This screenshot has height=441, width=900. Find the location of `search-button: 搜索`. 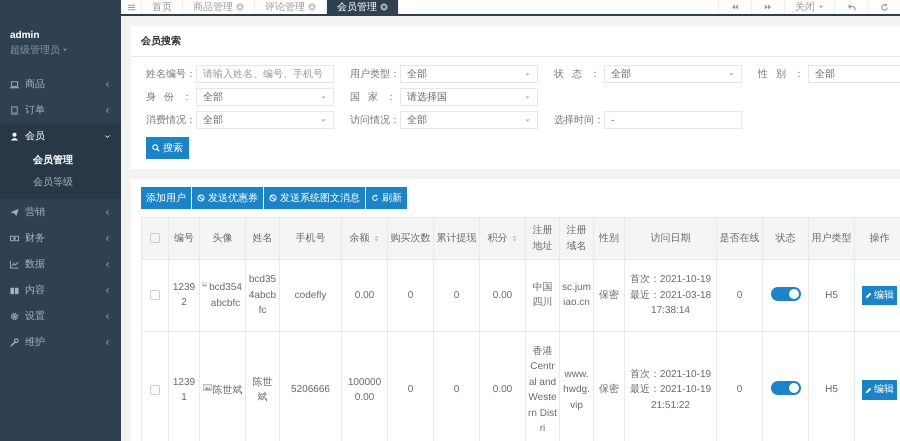

search-button: 搜索 is located at coordinates (167, 148).